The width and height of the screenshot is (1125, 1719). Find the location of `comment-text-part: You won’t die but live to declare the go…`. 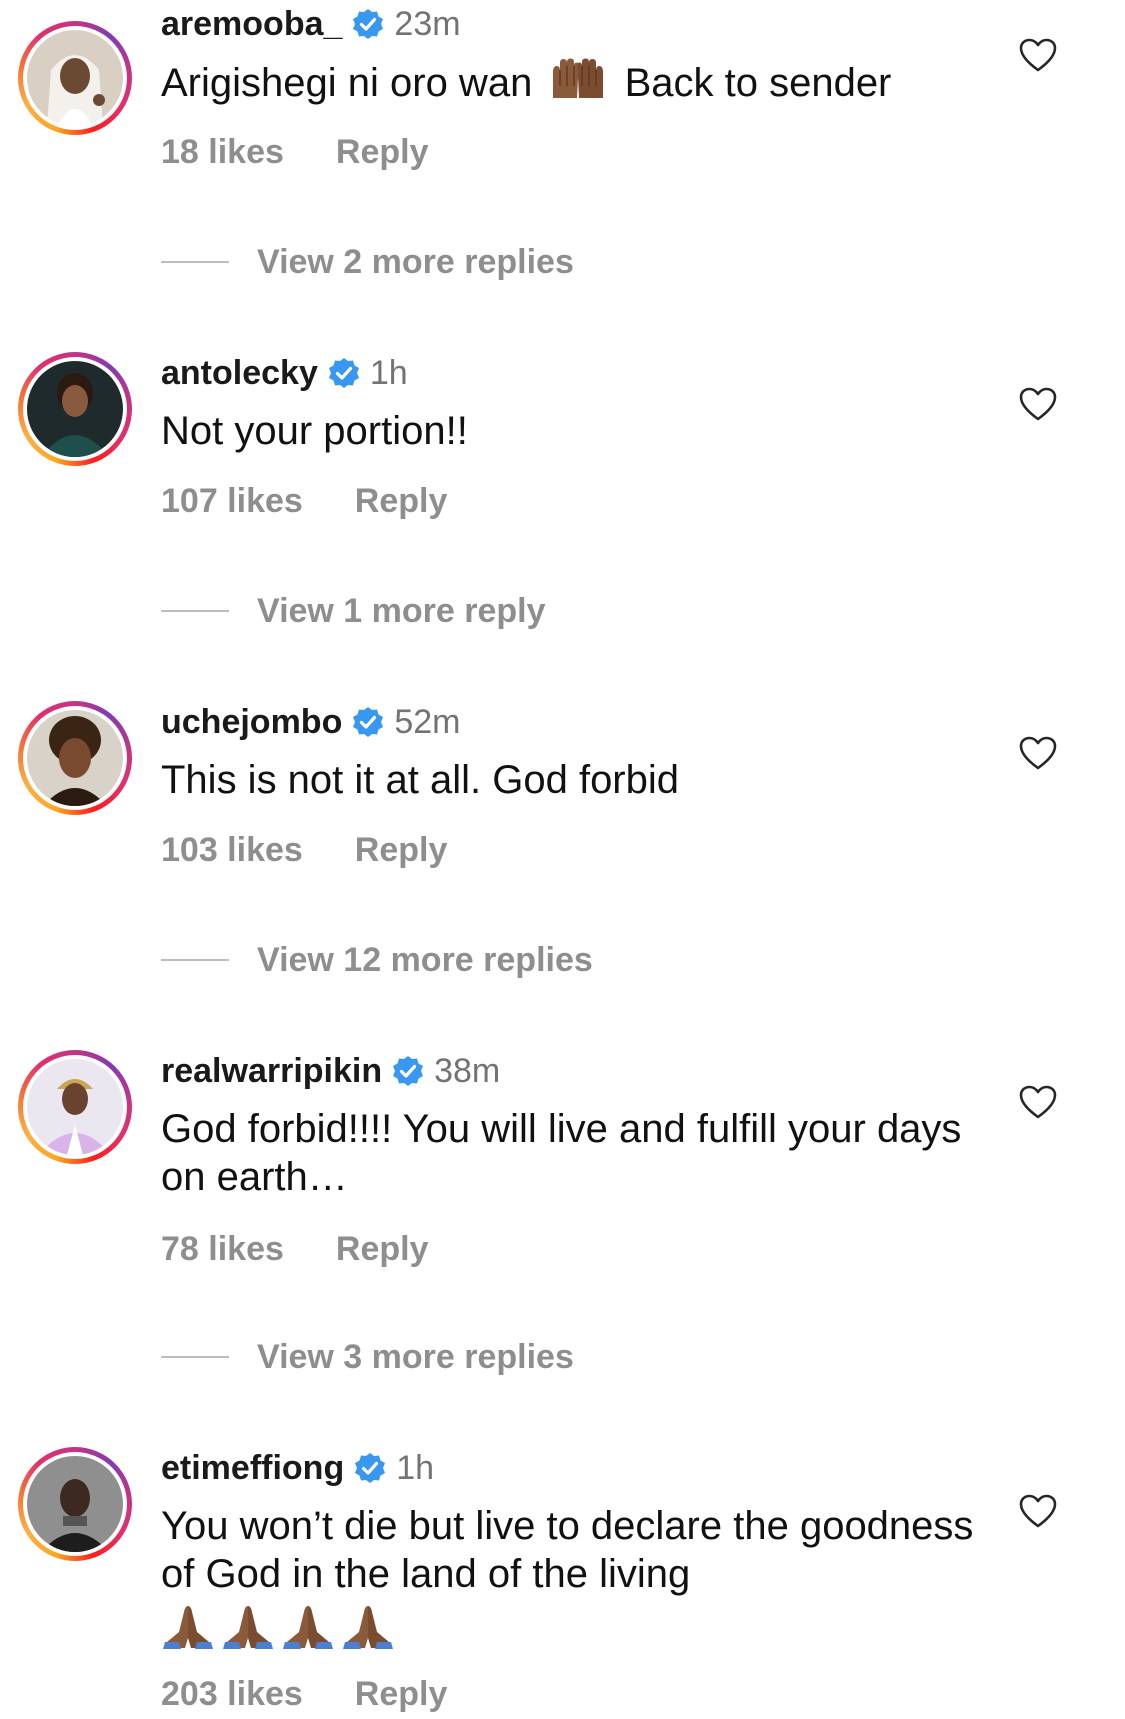

comment-text-part: You won’t die but live to declare the go… is located at coordinates (567, 1550).